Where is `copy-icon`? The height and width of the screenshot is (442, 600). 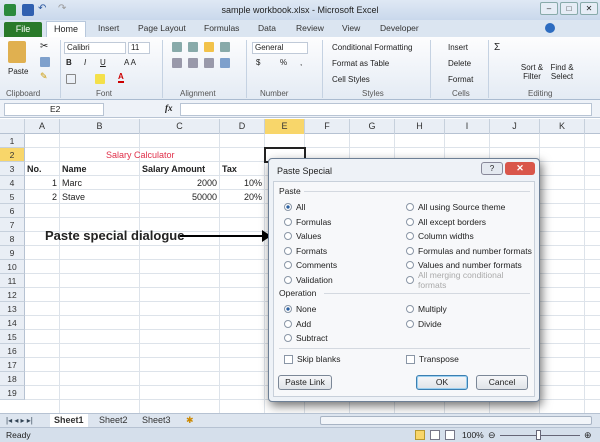
copy-icon is located at coordinates (45, 62).